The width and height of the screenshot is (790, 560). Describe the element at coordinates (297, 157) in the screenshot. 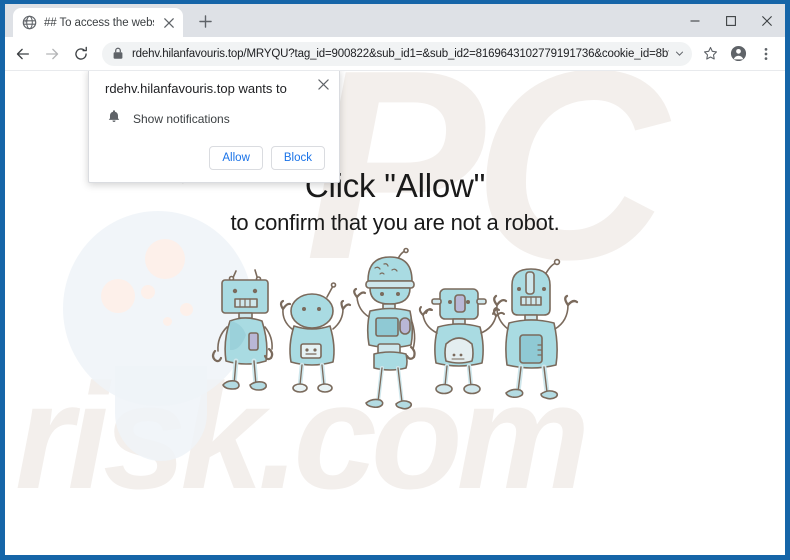

I see `block-button: Block` at that location.